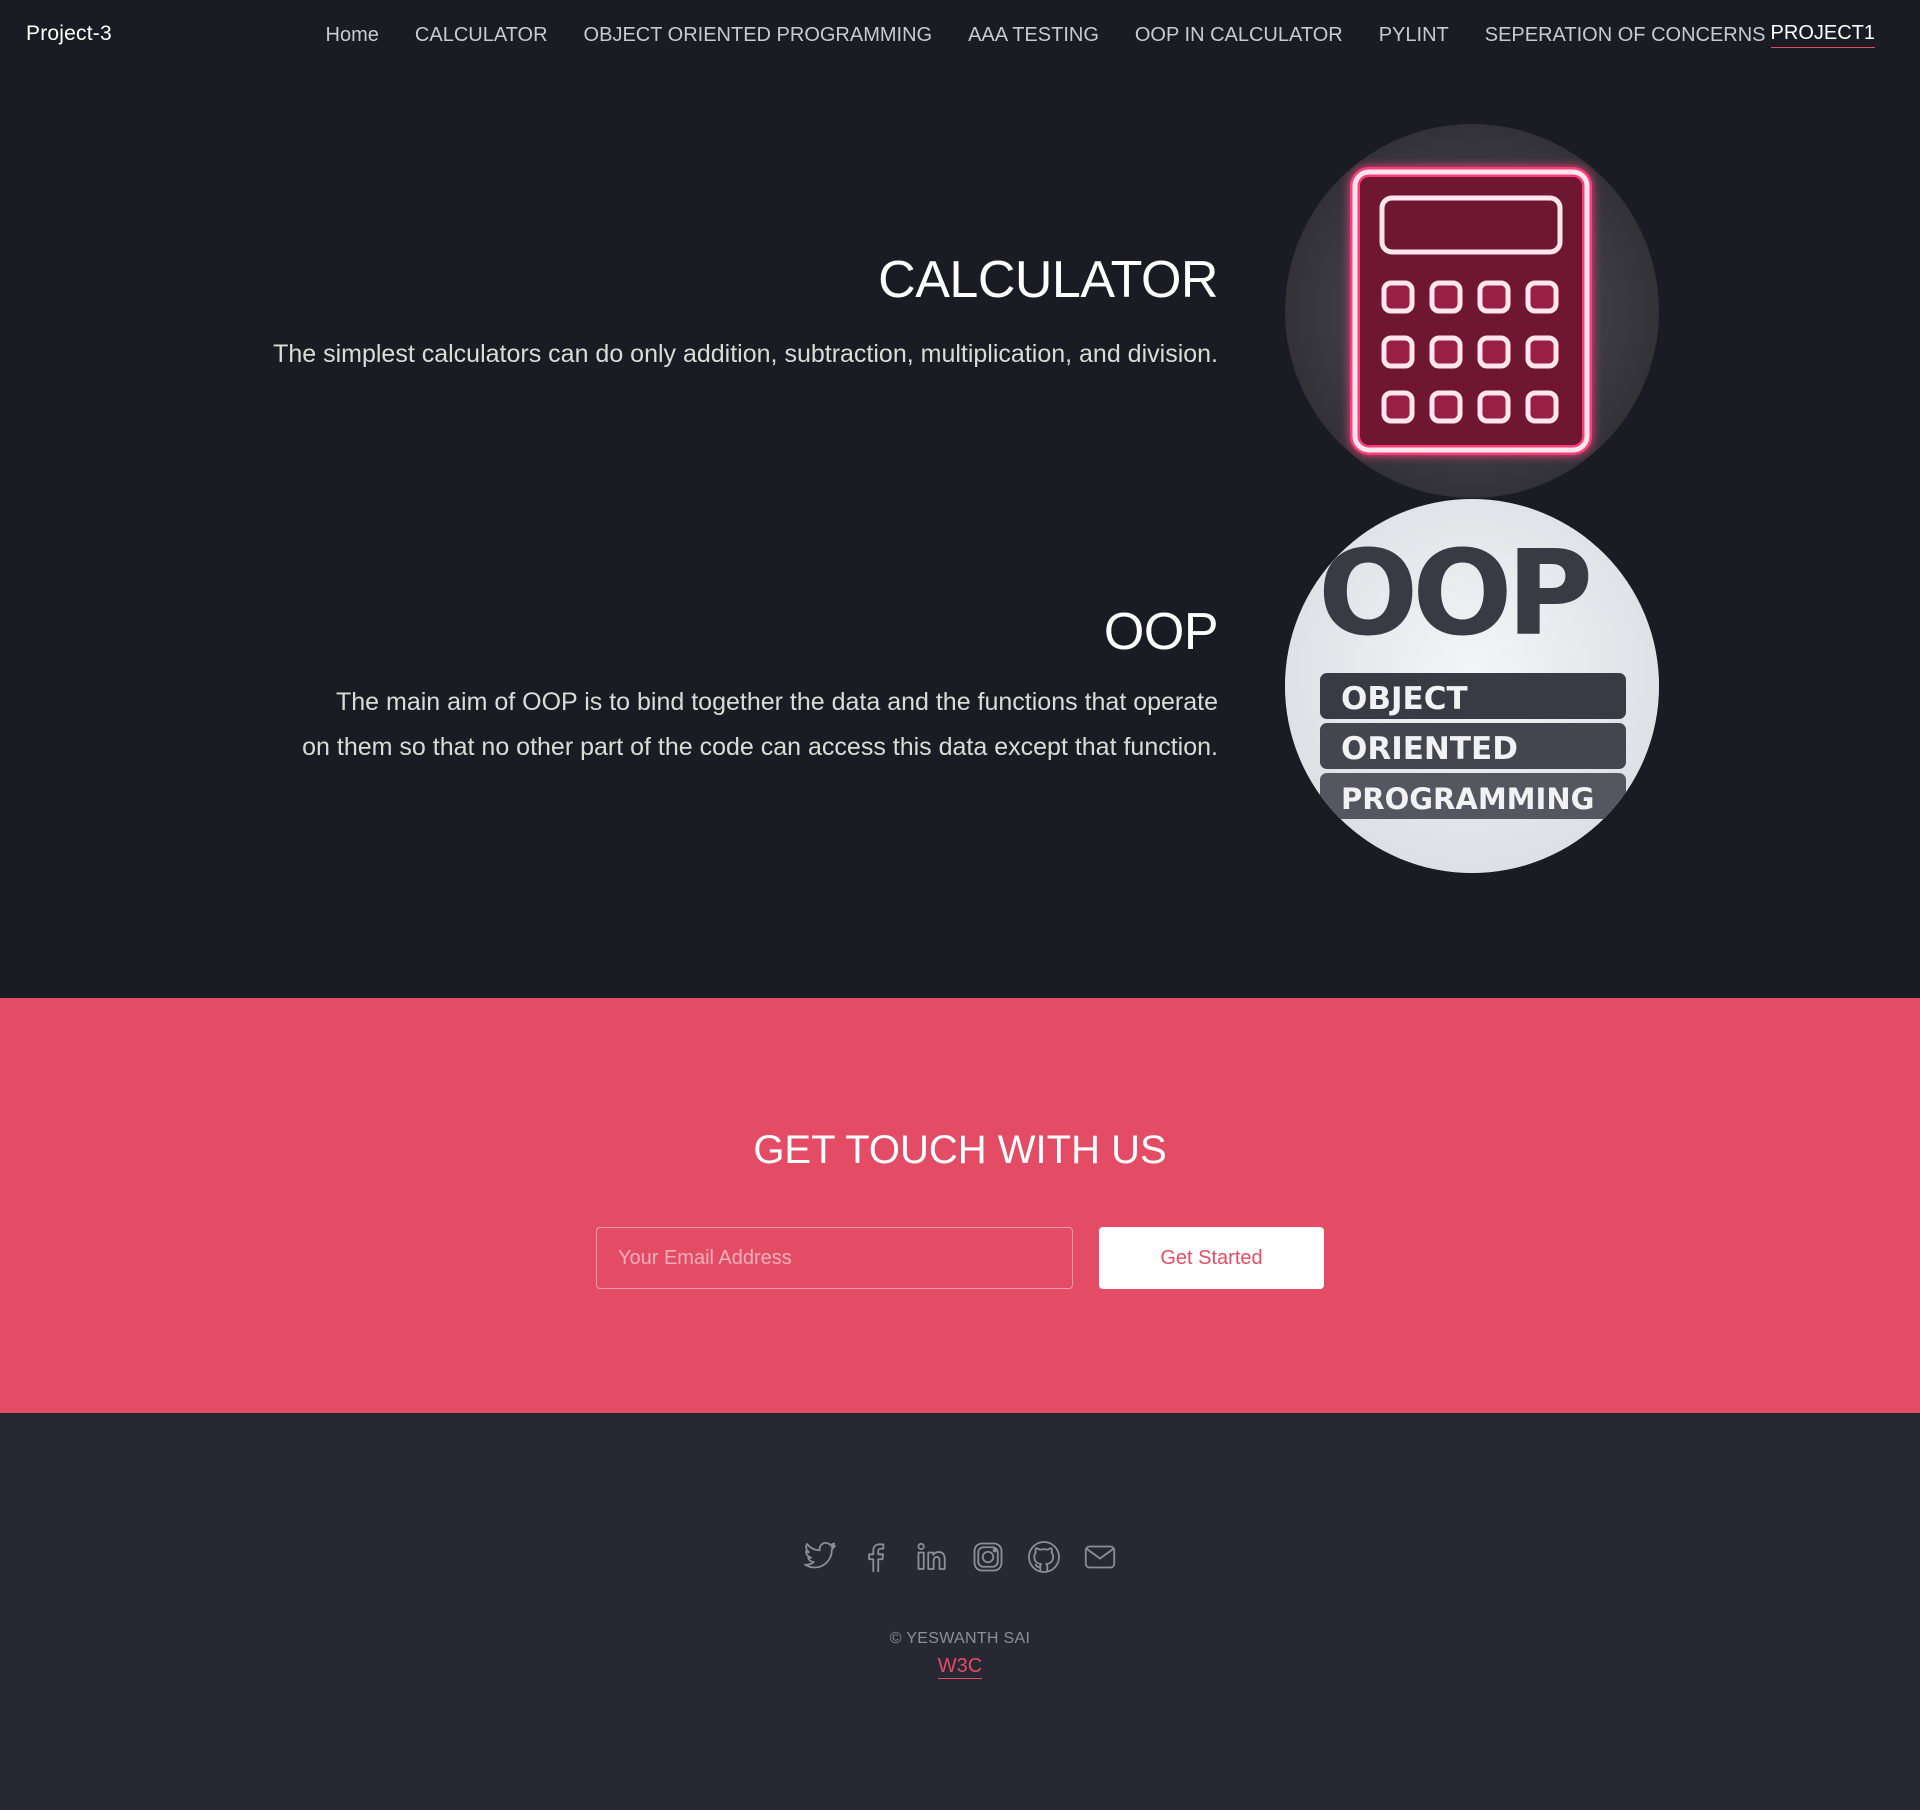  Describe the element at coordinates (960, 1150) in the screenshot. I see `cta-title: GET TOUCH WITH US` at that location.